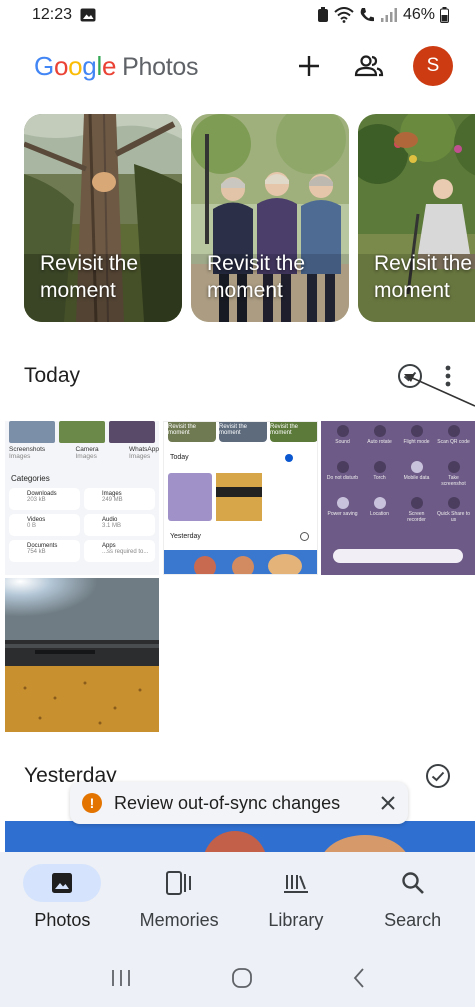 The width and height of the screenshot is (475, 1007). I want to click on thumb-category-item: Downloads 203 kB, so click(44, 499).